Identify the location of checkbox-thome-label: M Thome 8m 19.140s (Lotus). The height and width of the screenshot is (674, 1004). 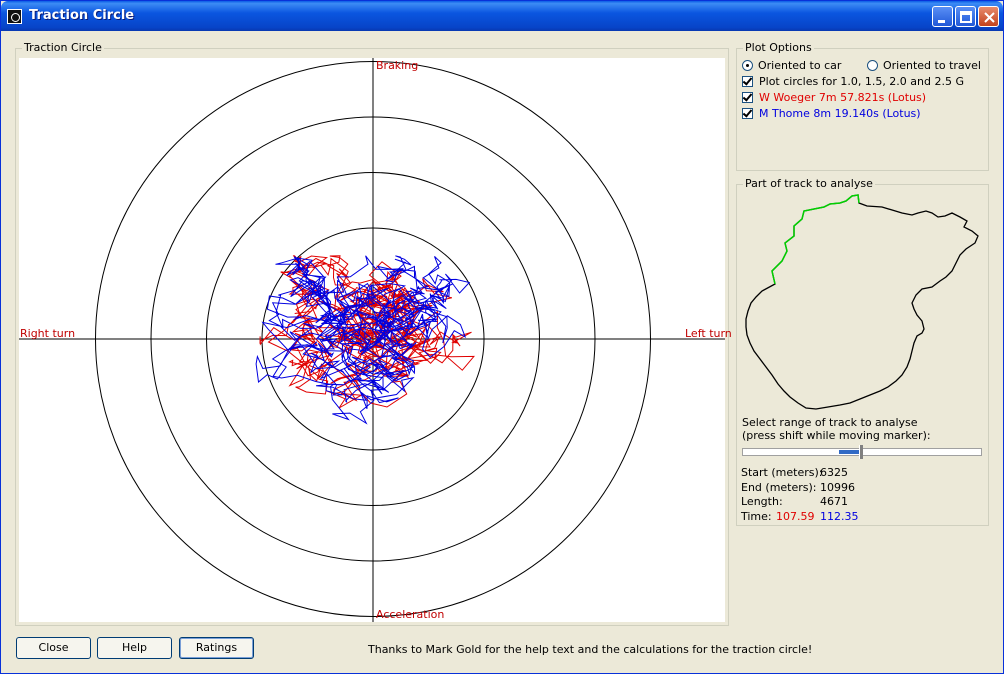
(840, 113).